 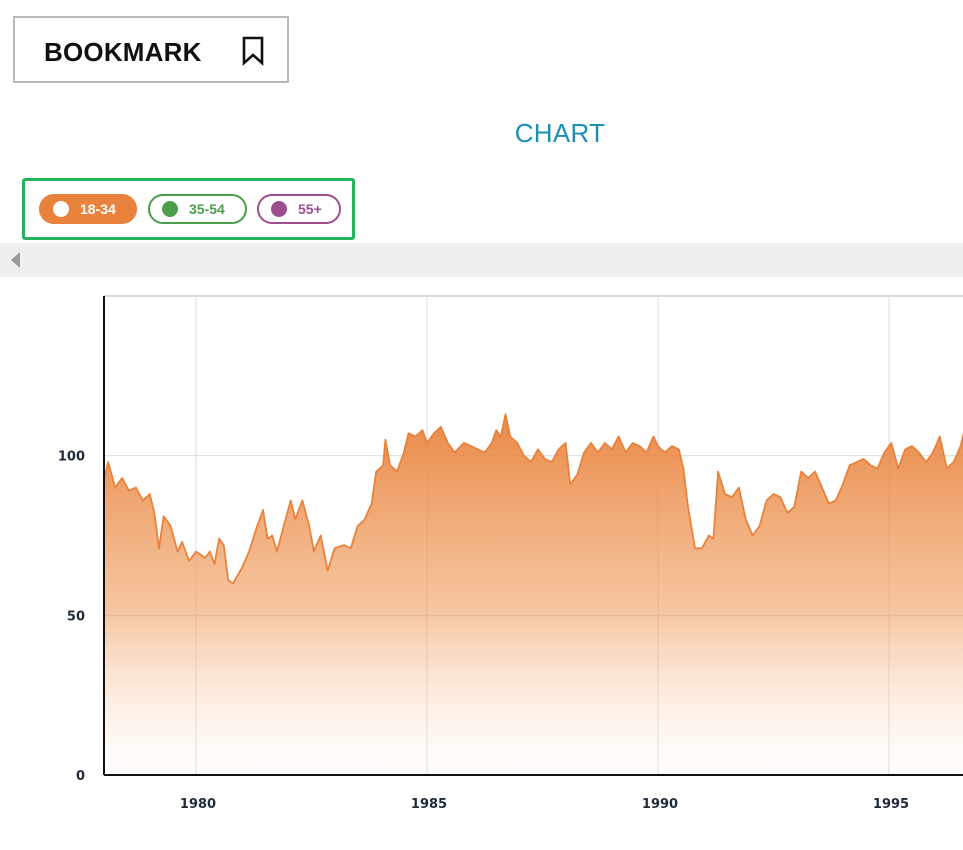 I want to click on y-tick-label: 0, so click(x=80, y=776).